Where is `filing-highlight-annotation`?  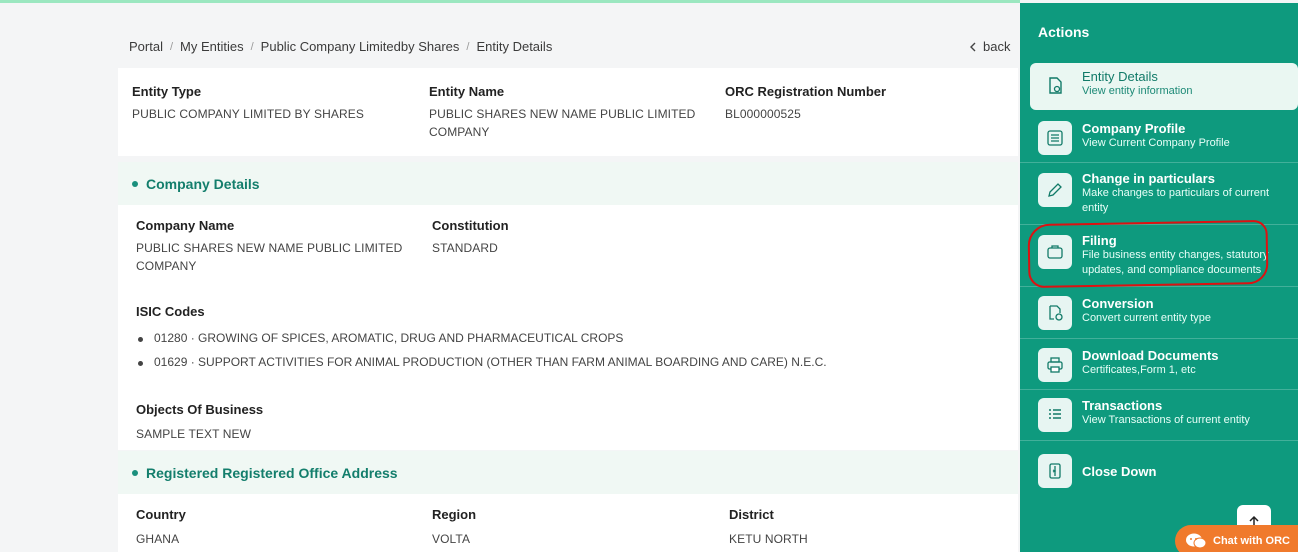
filing-highlight-annotation is located at coordinates (1148, 254).